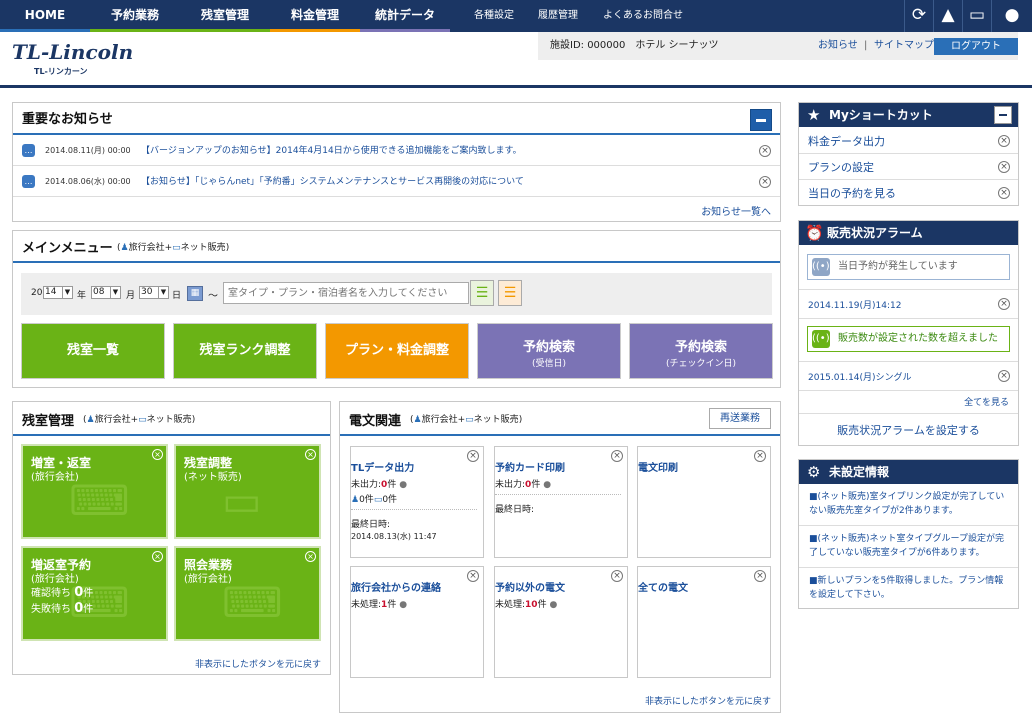 The image size is (1032, 716). What do you see at coordinates (947, 16) in the screenshot?
I see `alert-icon: ▲` at bounding box center [947, 16].